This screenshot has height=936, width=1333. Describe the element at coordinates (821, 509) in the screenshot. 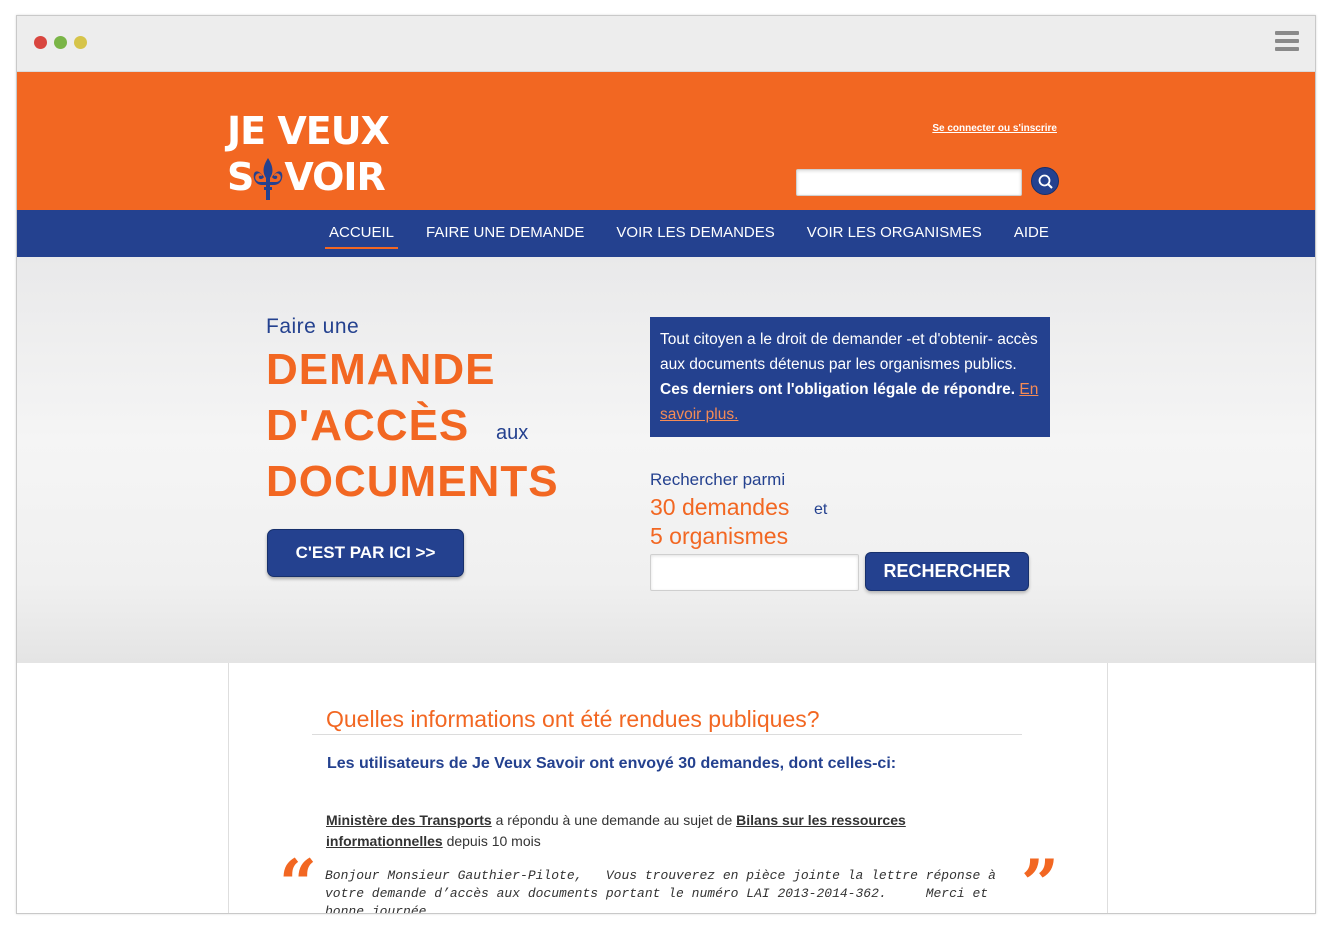

I see `search-et: et` at that location.